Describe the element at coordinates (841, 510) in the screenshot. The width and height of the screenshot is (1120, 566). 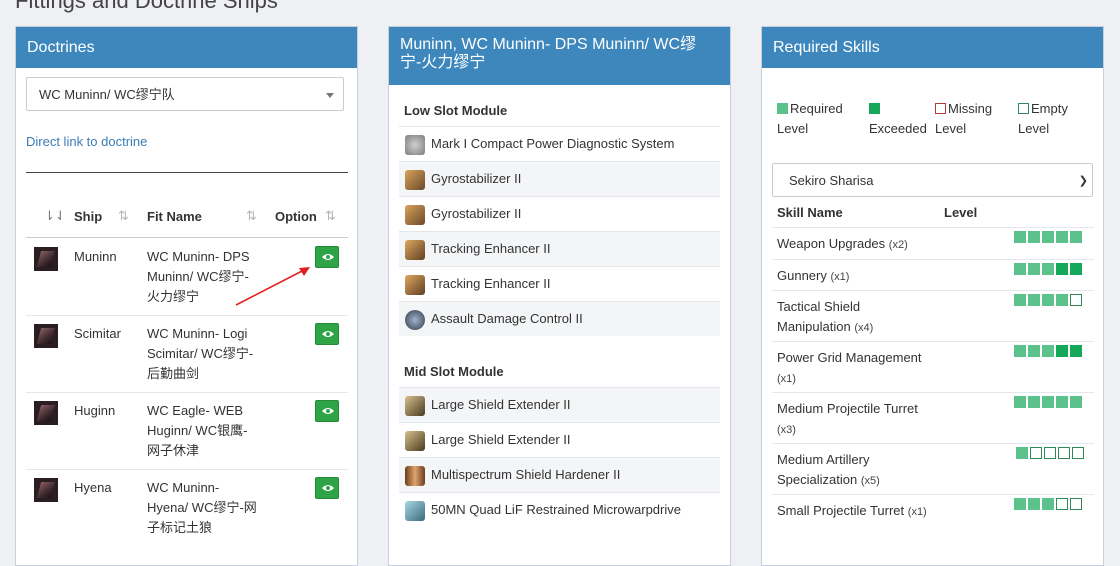
I see `skill-name-text: Small Projectile Turret` at that location.